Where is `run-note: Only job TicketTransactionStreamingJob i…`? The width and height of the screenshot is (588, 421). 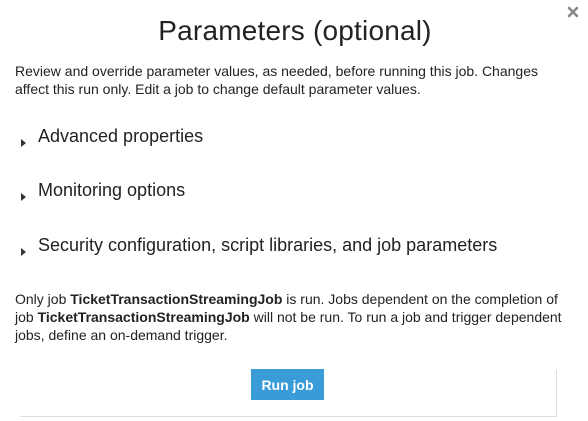
run-note: Only job TicketTransactionStreamingJob i… is located at coordinates (297, 317).